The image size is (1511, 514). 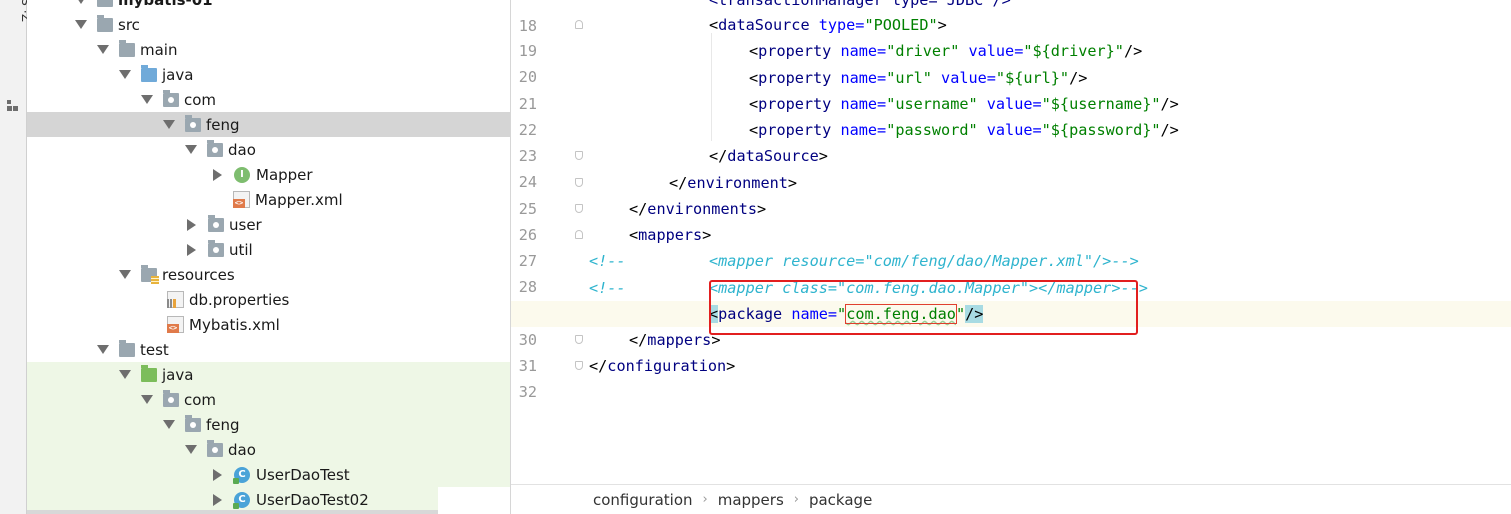 I want to click on code-text: <package name="com.feng.dao"/>, so click(x=846, y=314).